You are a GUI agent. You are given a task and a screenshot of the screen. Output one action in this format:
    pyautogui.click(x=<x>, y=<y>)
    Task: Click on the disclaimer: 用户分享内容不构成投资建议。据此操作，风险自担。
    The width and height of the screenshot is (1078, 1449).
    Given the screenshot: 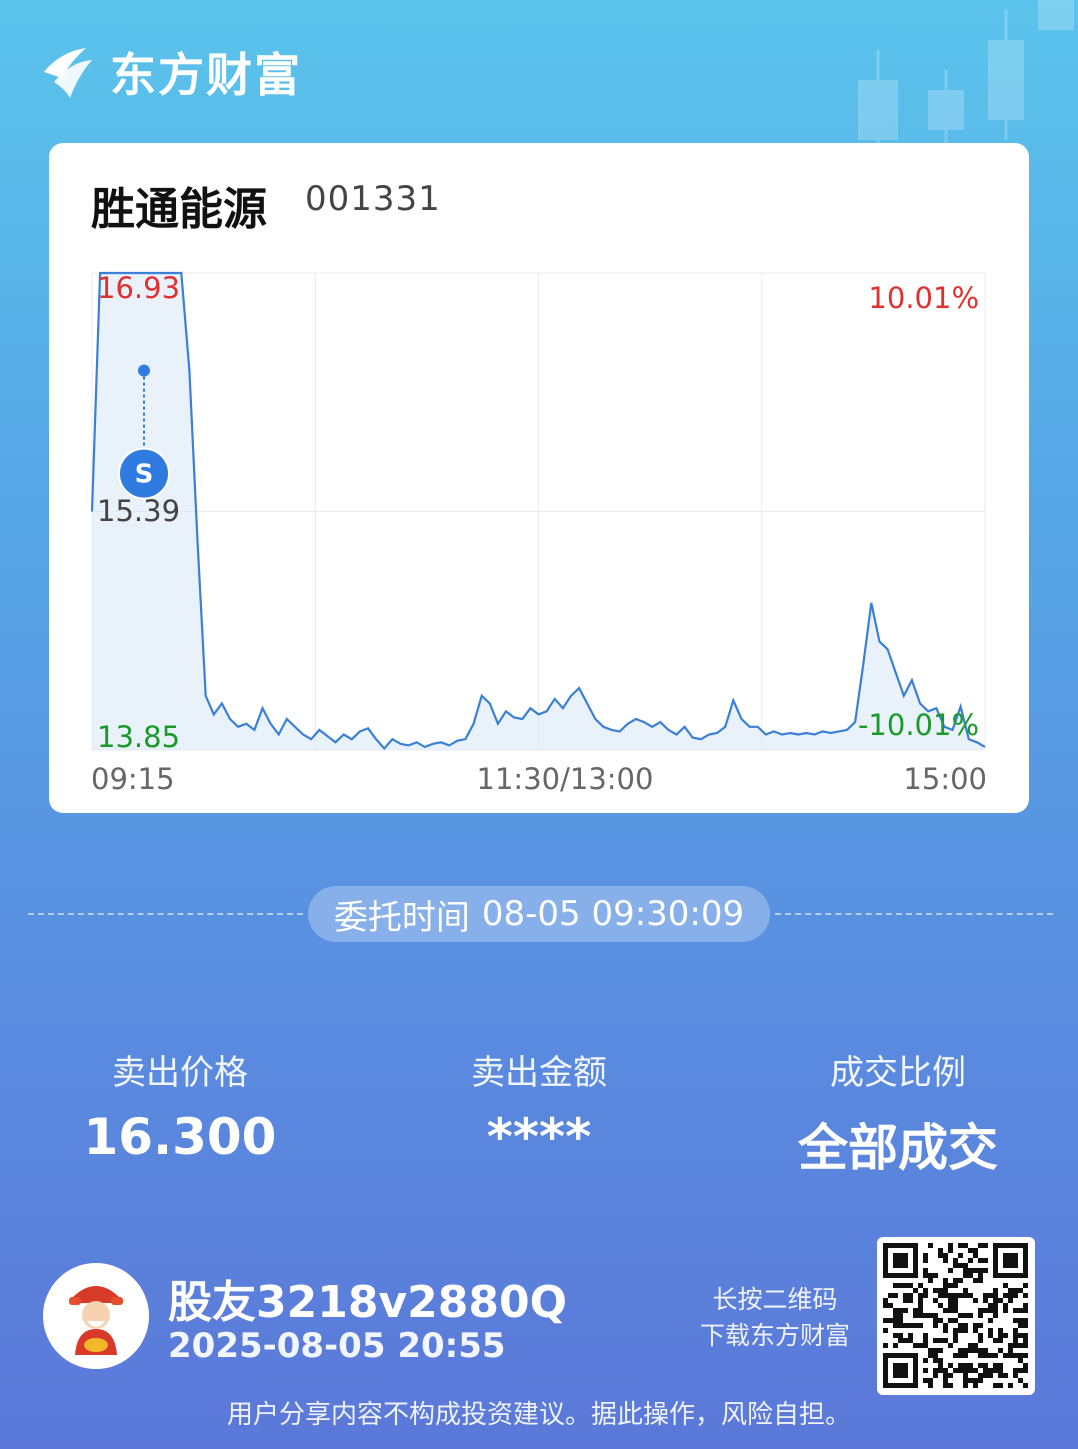 What is the action you would take?
    pyautogui.click(x=538, y=1415)
    